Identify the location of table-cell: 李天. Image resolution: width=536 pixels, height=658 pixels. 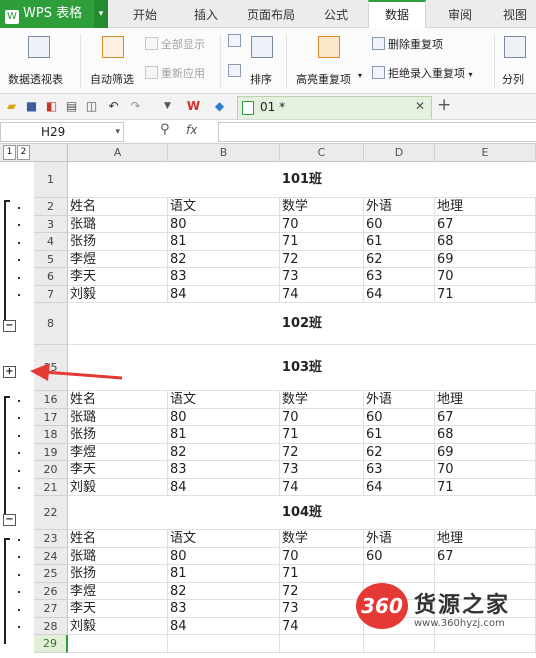
(118, 277).